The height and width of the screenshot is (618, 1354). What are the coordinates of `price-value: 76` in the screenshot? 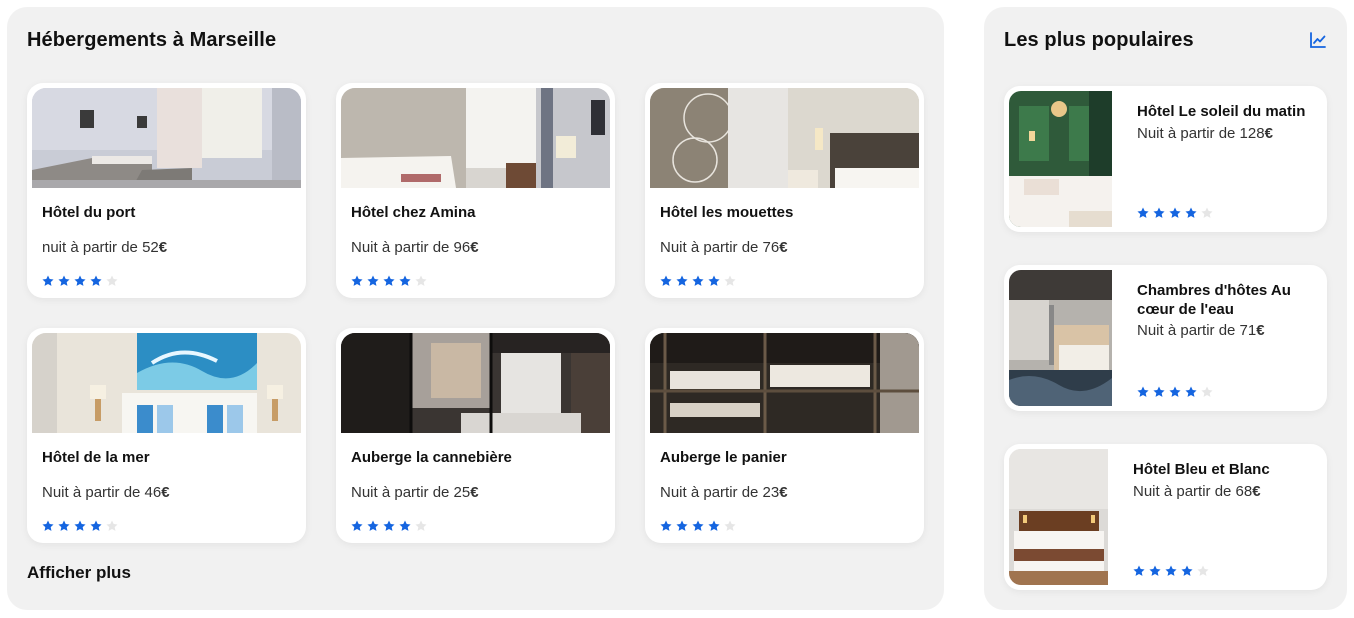 It's located at (771, 247).